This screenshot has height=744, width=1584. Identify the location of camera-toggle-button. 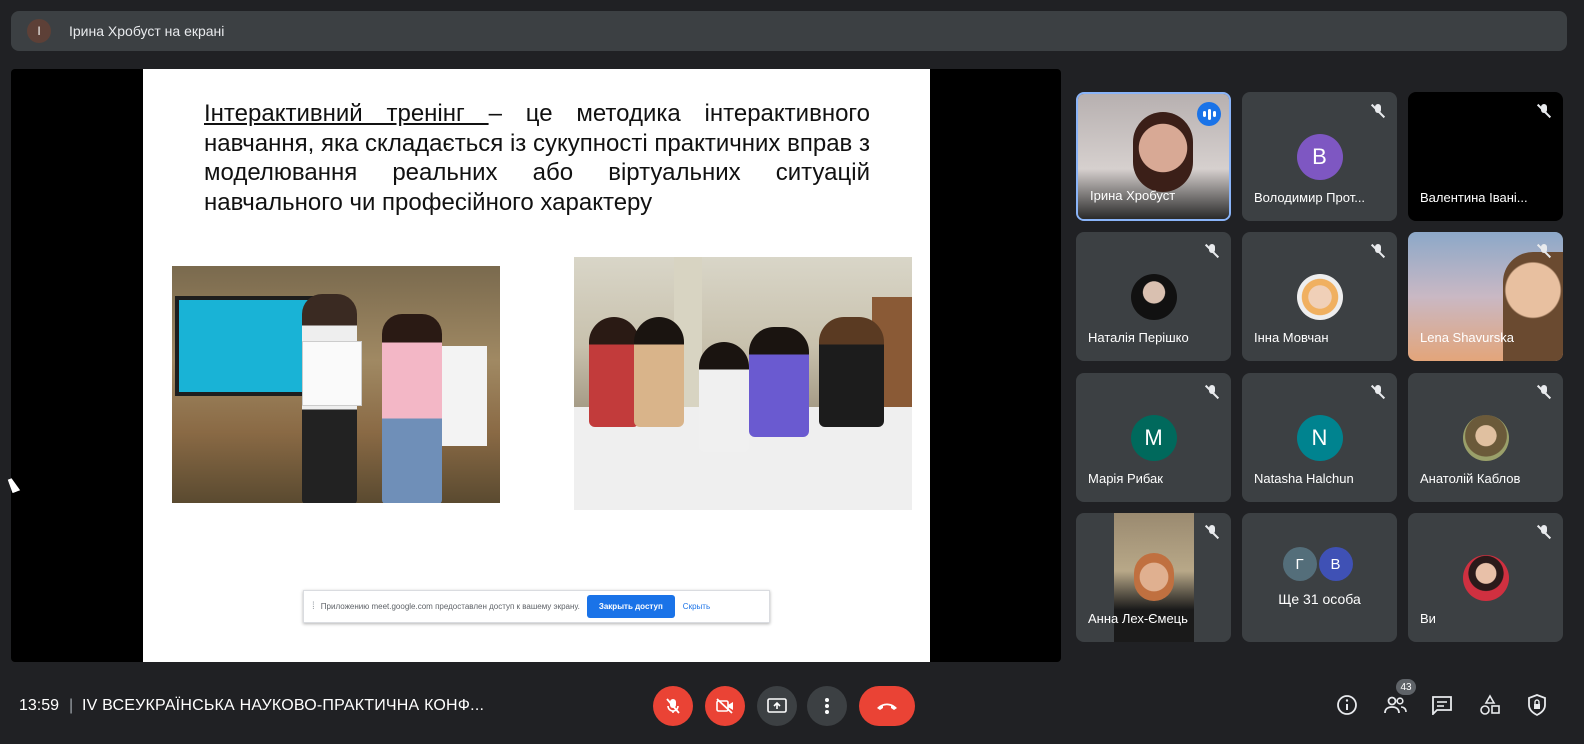
(725, 706).